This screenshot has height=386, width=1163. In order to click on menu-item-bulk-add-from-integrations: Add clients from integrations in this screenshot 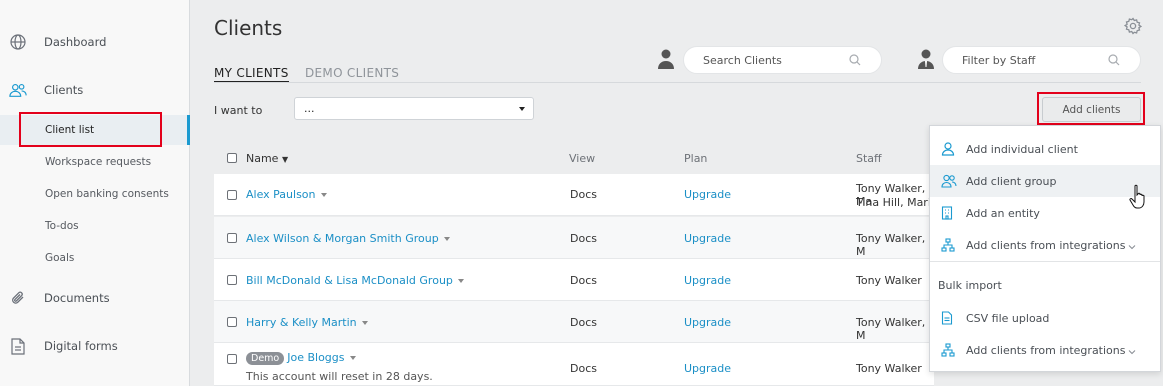, I will do `click(1045, 350)`.